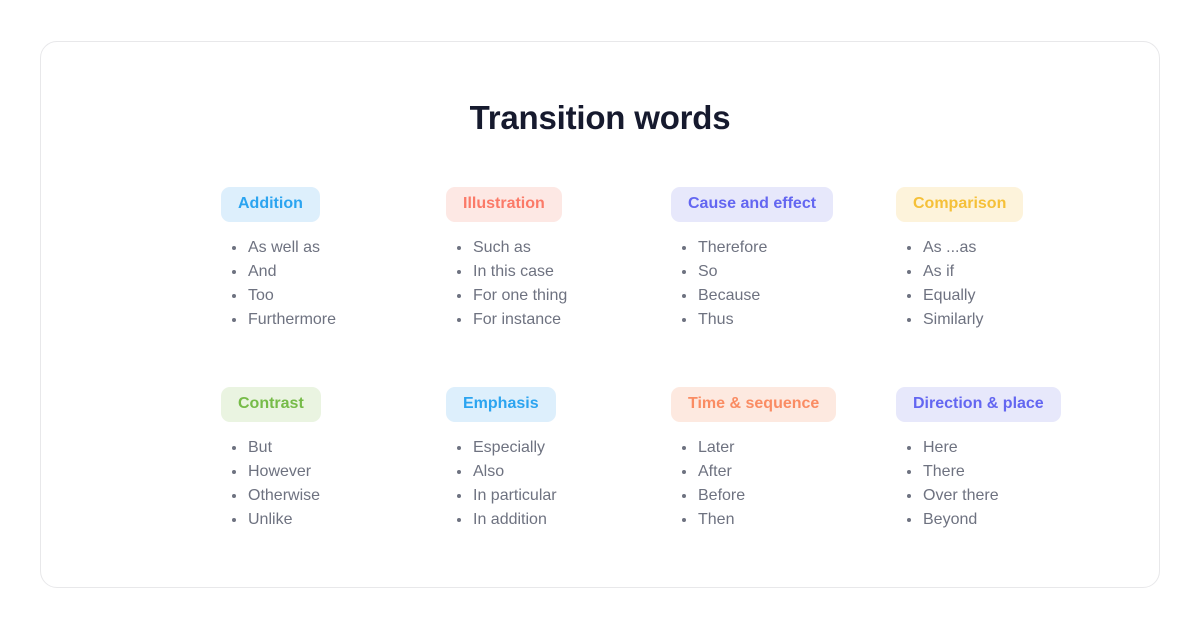 The height and width of the screenshot is (630, 1200). I want to click on page-title: Transition words, so click(600, 117).